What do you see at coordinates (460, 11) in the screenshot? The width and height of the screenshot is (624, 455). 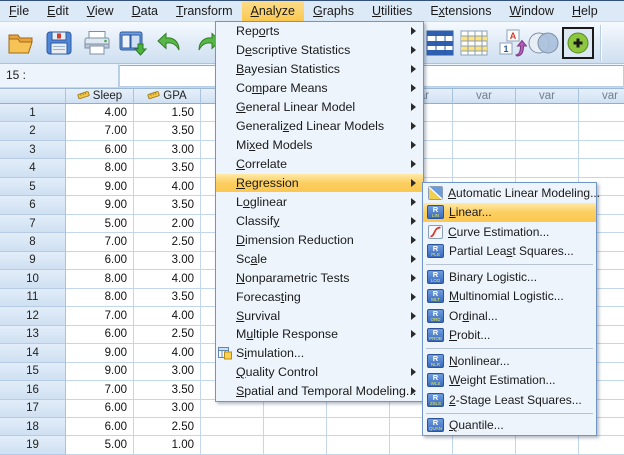 I see `menubar-item-extensions: Extensions` at bounding box center [460, 11].